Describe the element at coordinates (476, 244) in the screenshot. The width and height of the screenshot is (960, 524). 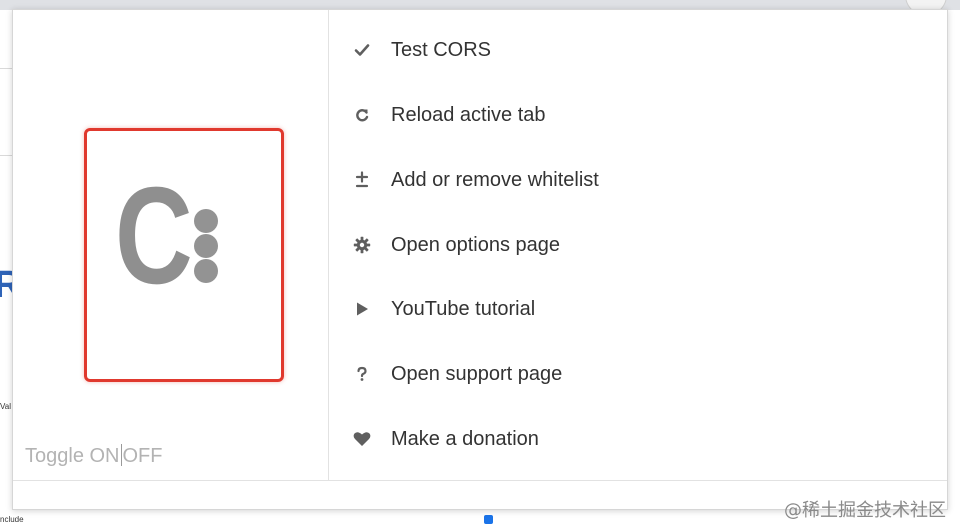
I see `menu-item-label: Open options page` at that location.